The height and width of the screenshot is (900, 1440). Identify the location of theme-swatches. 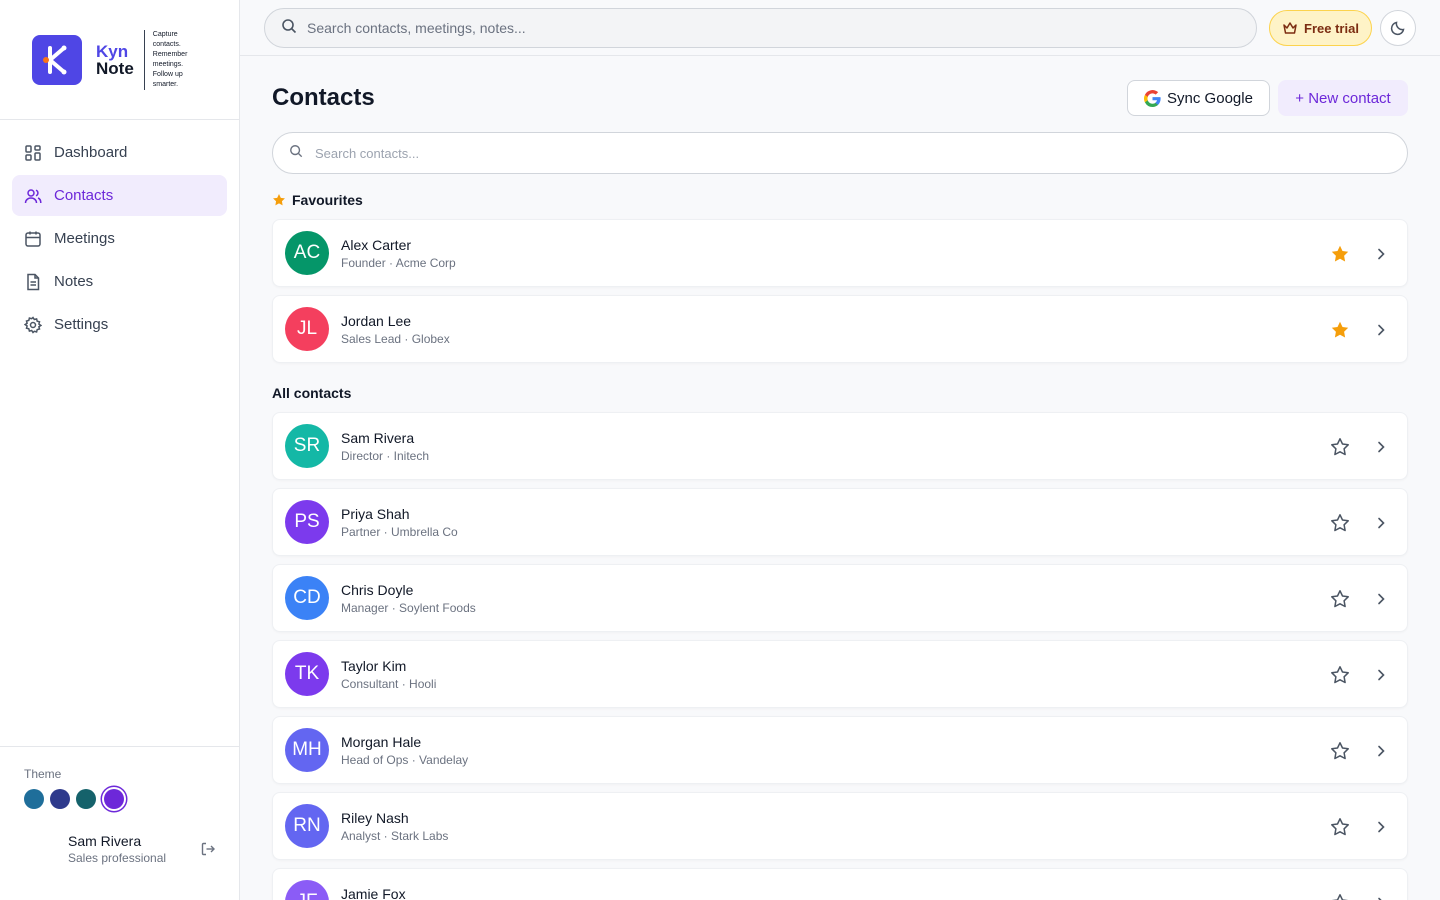
(119, 799).